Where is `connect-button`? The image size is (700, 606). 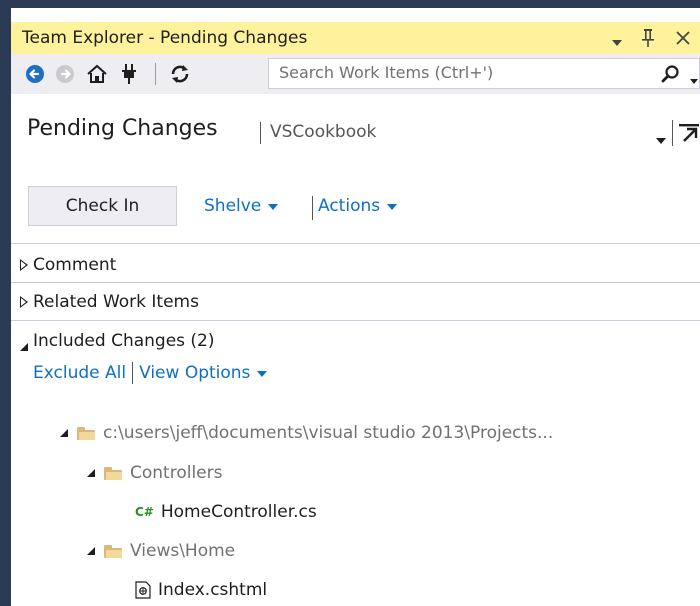 connect-button is located at coordinates (129, 74).